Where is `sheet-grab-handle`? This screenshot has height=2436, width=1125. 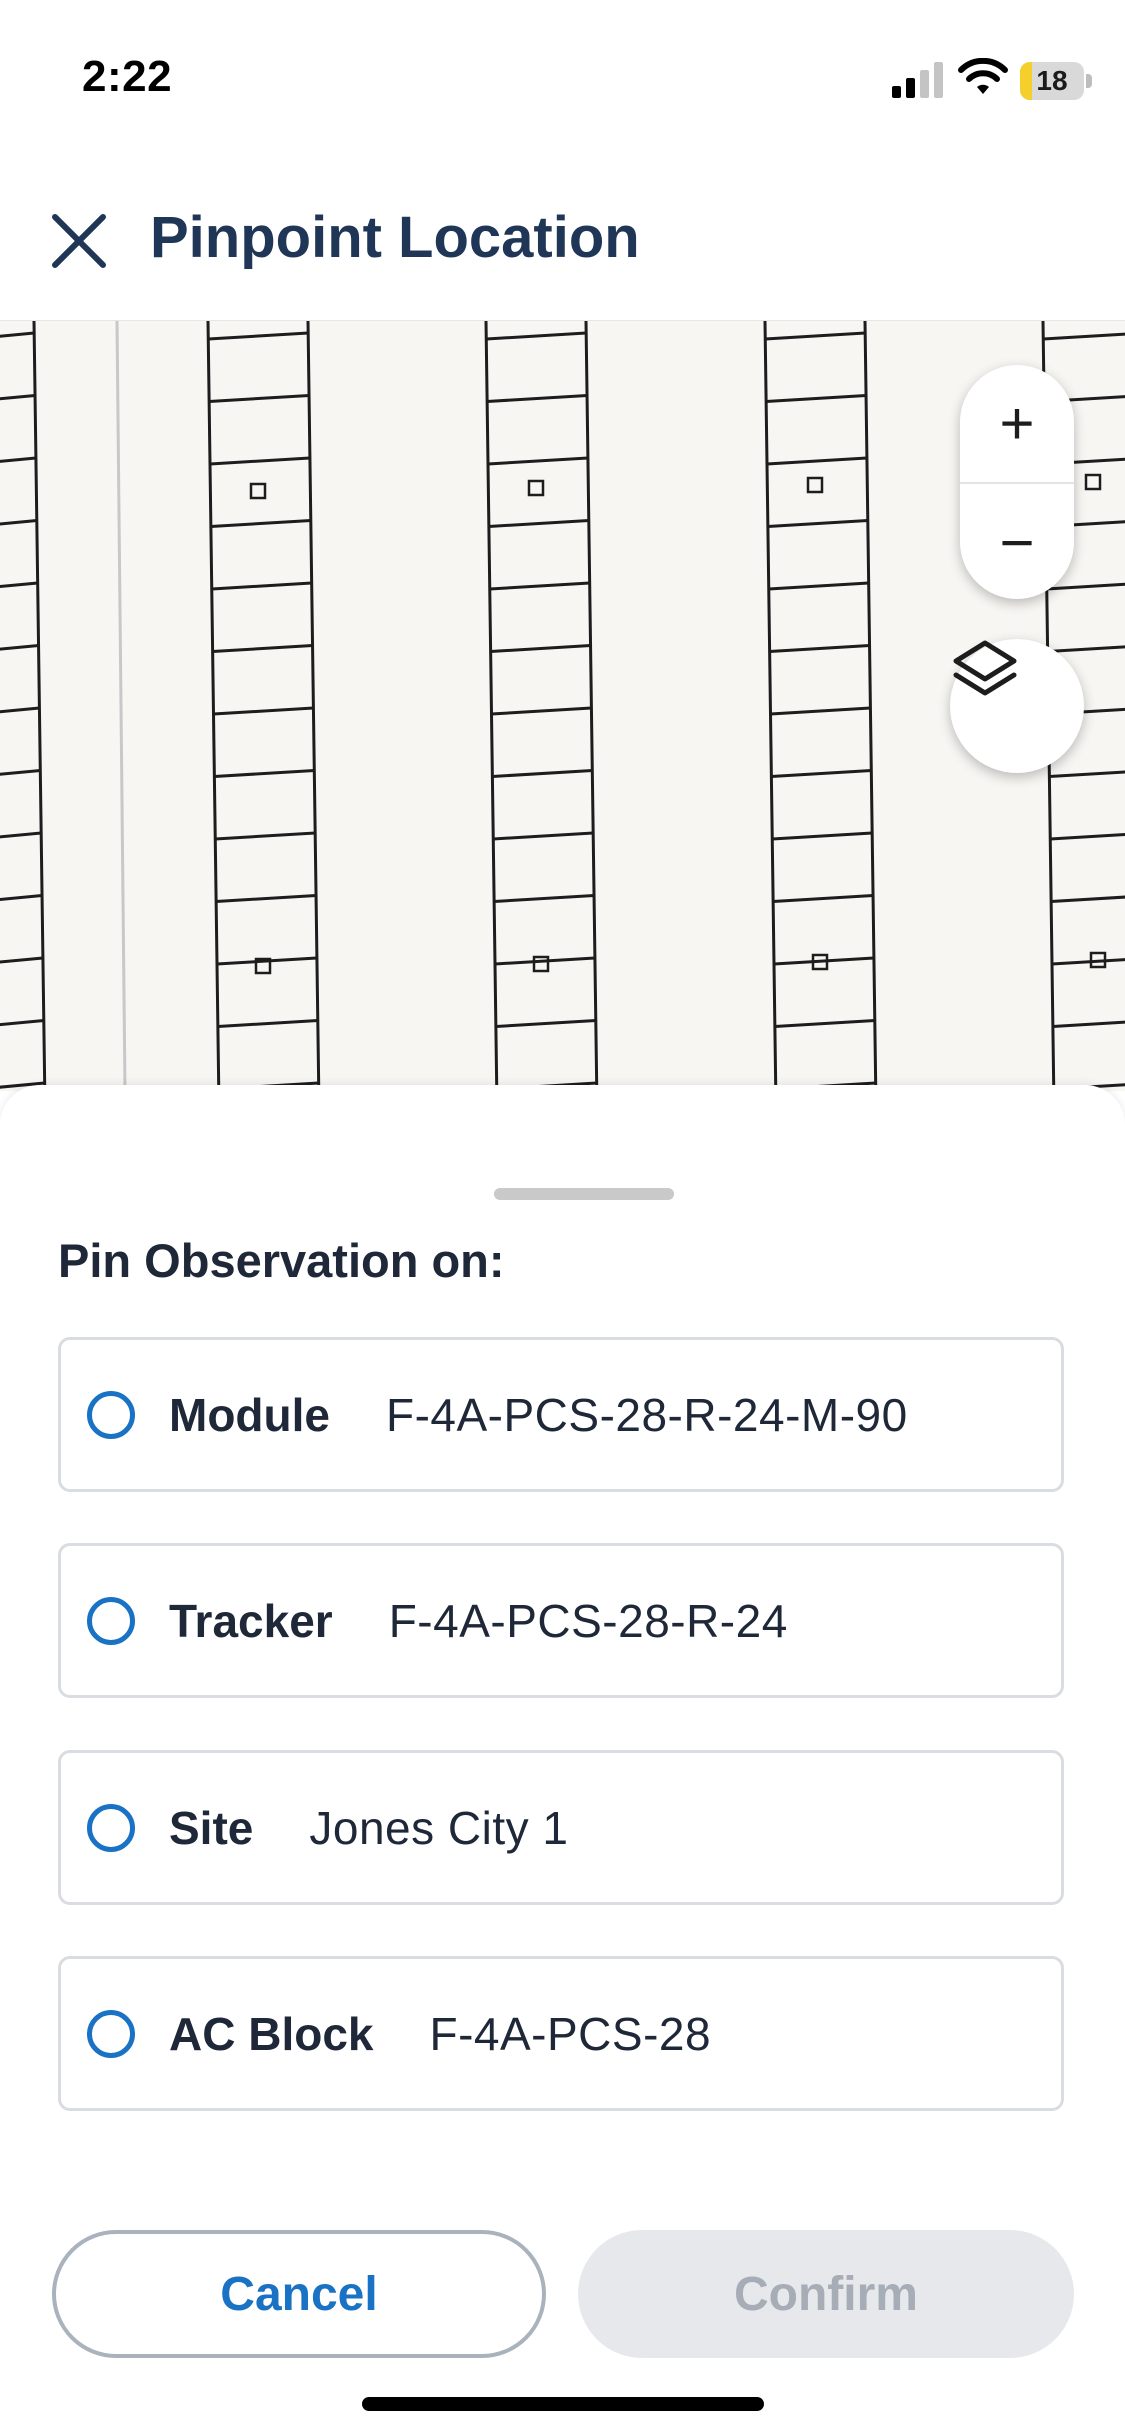
sheet-grab-handle is located at coordinates (584, 1194).